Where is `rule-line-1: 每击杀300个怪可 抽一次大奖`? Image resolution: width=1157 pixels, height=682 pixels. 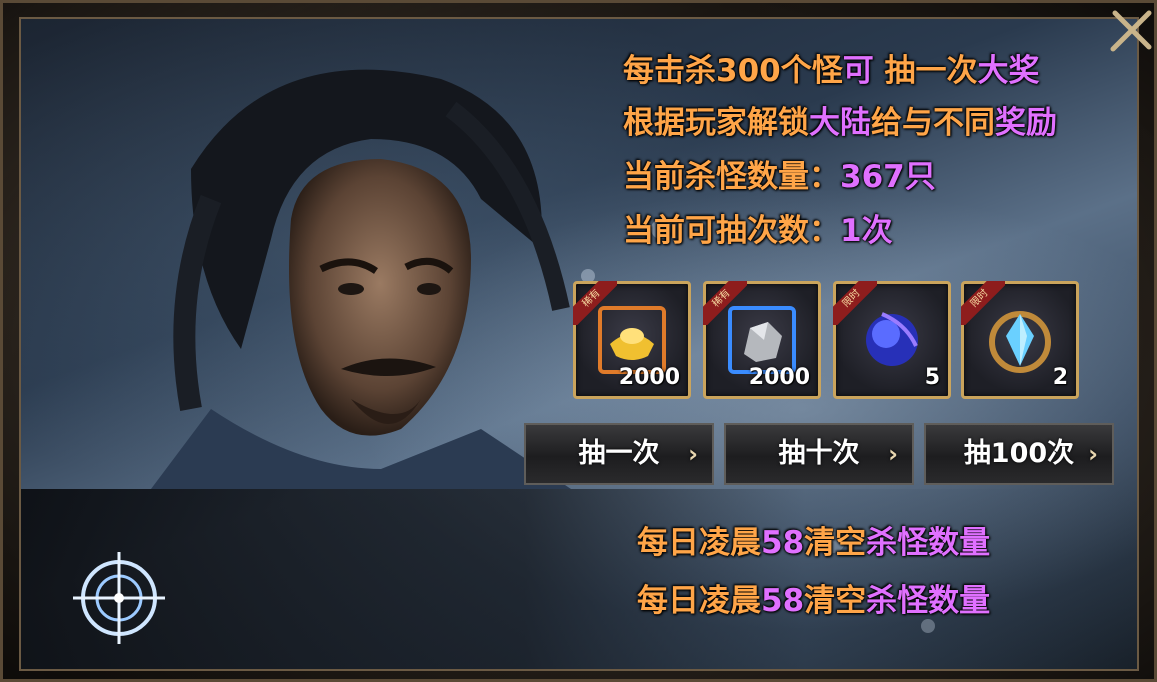
rule-line-1: 每击杀300个怪可 抽一次大奖 is located at coordinates (831, 67).